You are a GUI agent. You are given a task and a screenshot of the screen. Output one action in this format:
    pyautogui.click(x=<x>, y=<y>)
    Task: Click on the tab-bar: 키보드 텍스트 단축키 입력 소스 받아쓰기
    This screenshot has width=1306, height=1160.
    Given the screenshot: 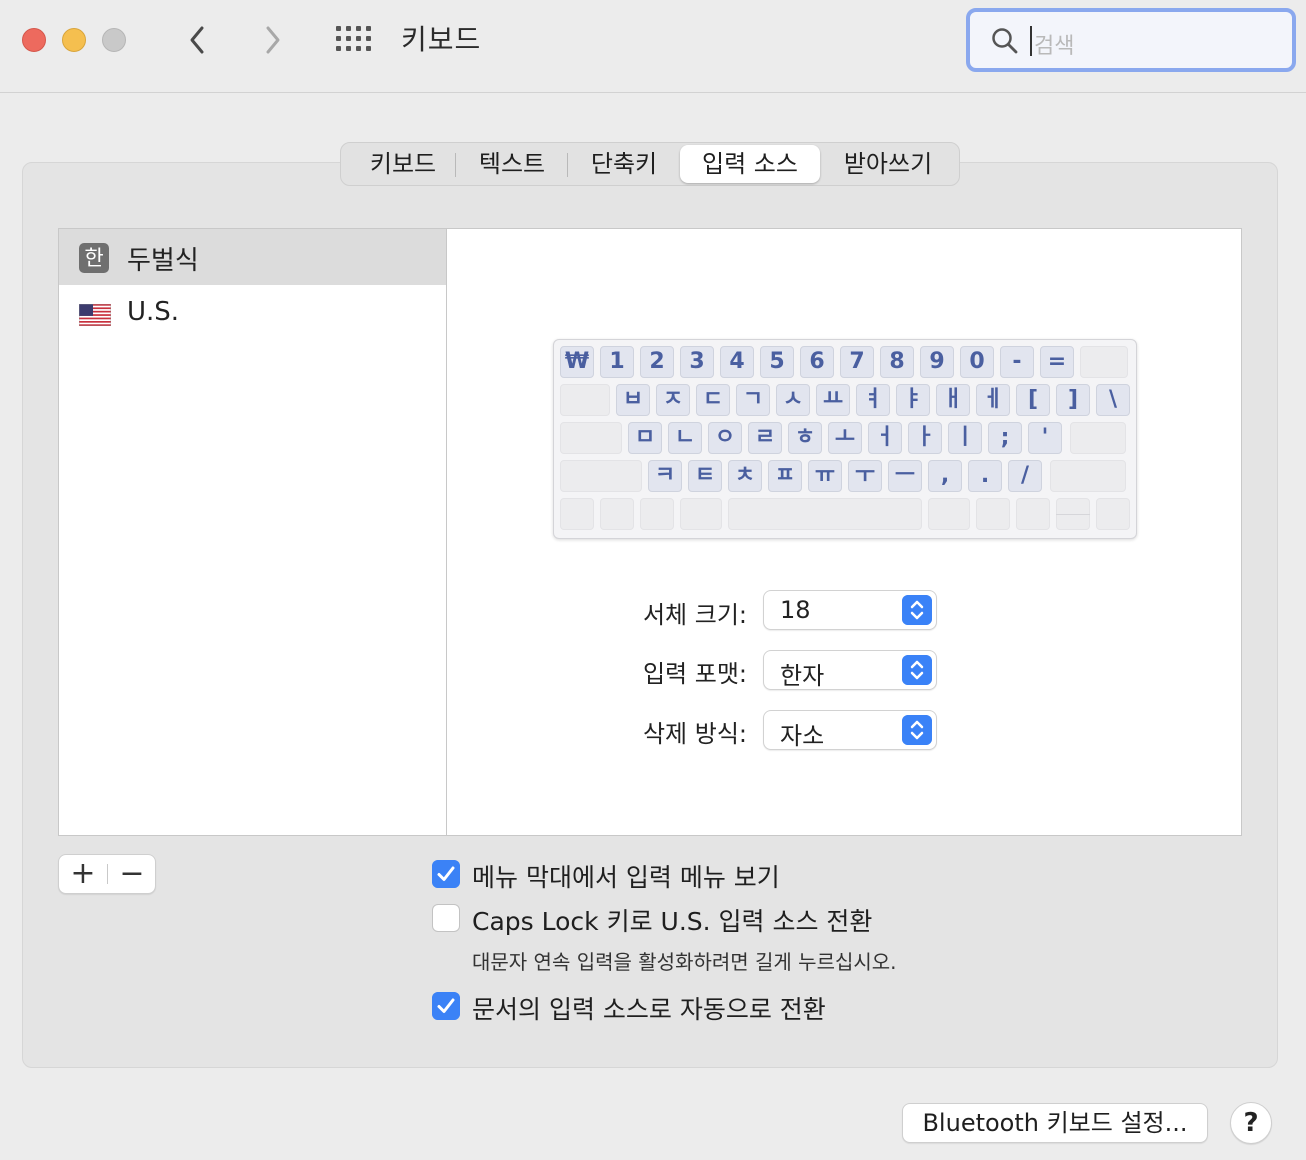 What is the action you would take?
    pyautogui.click(x=650, y=164)
    